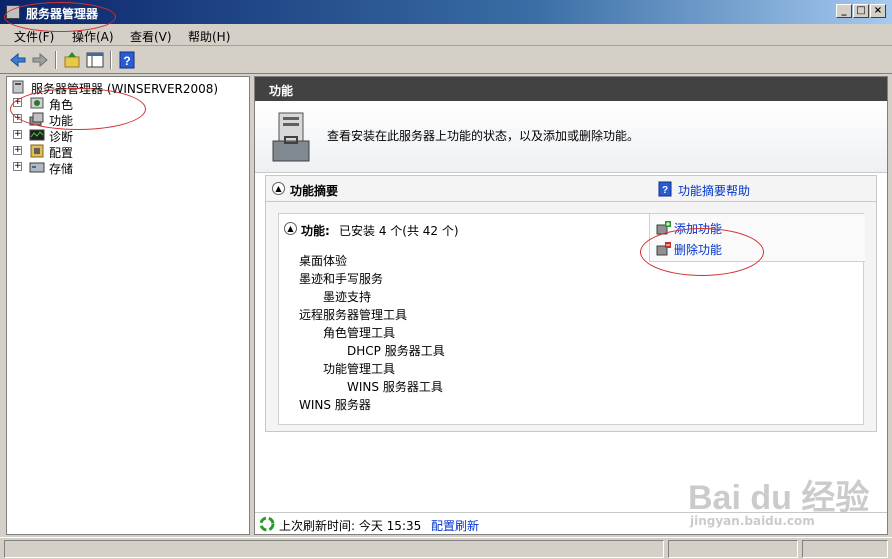 The height and width of the screenshot is (559, 892). Describe the element at coordinates (455, 525) in the screenshot. I see `configure-refresh-link: 配置刷新` at that location.